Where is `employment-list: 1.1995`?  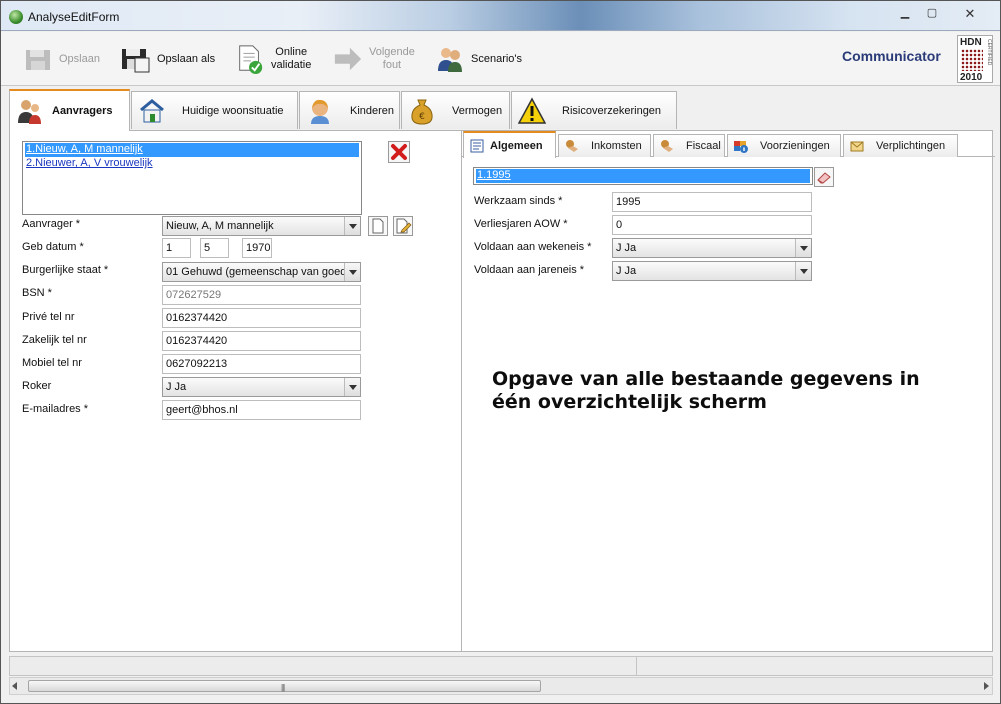 employment-list: 1.1995 is located at coordinates (643, 176).